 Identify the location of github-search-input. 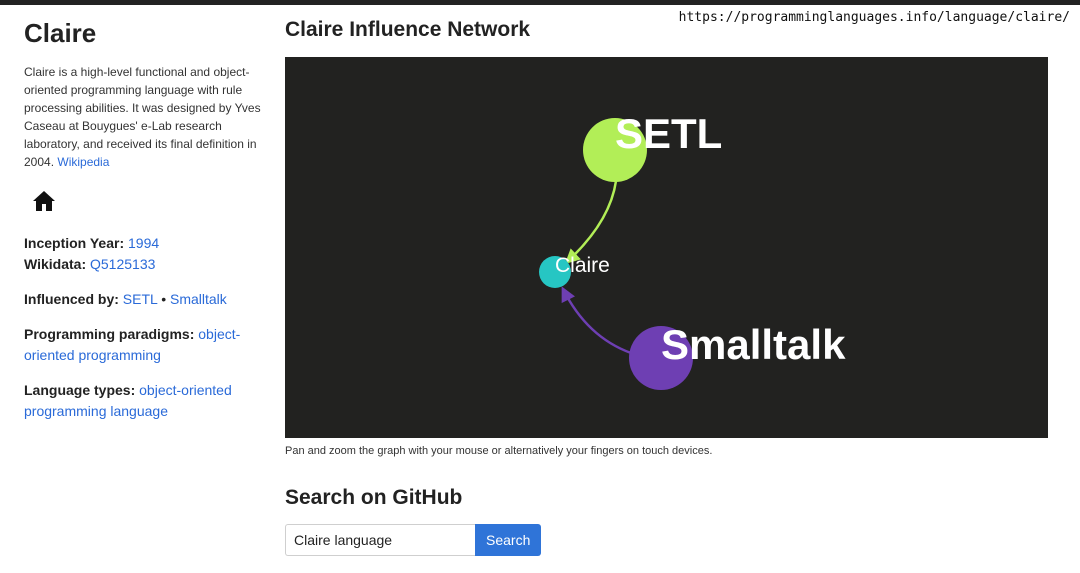
(380, 540).